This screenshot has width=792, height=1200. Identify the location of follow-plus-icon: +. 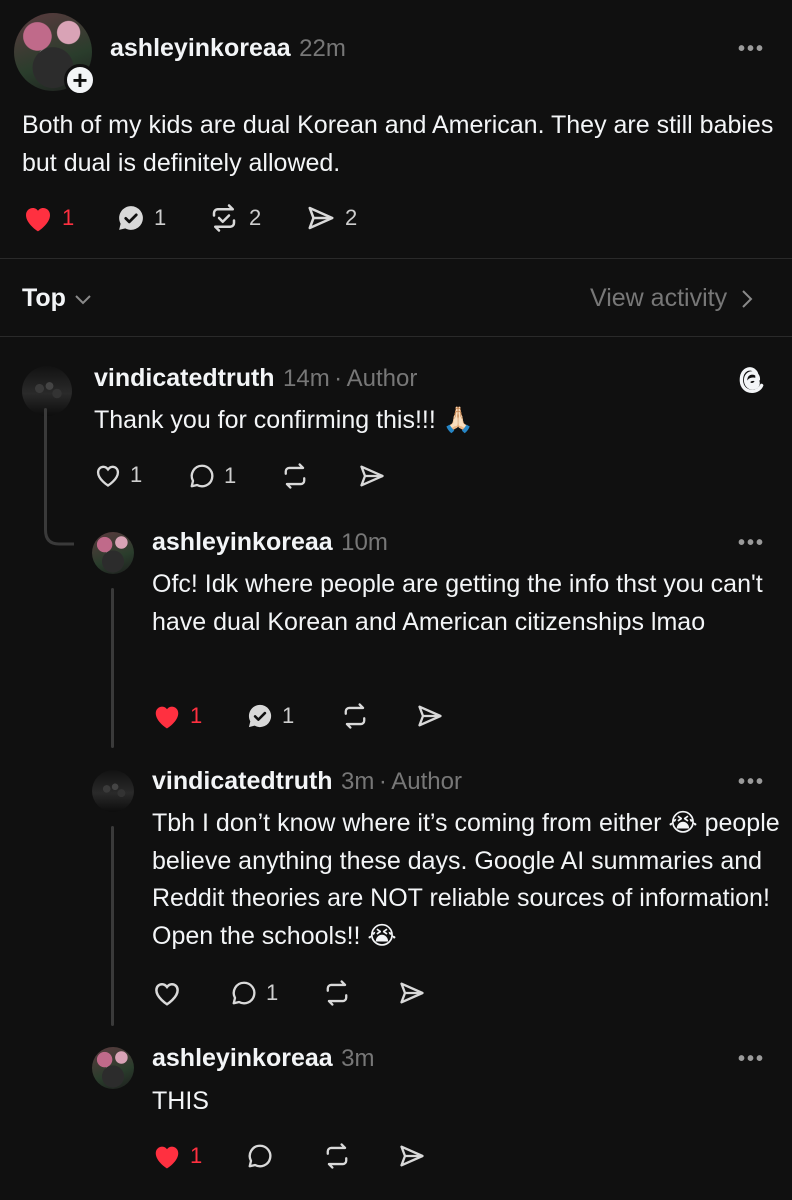
(80, 80).